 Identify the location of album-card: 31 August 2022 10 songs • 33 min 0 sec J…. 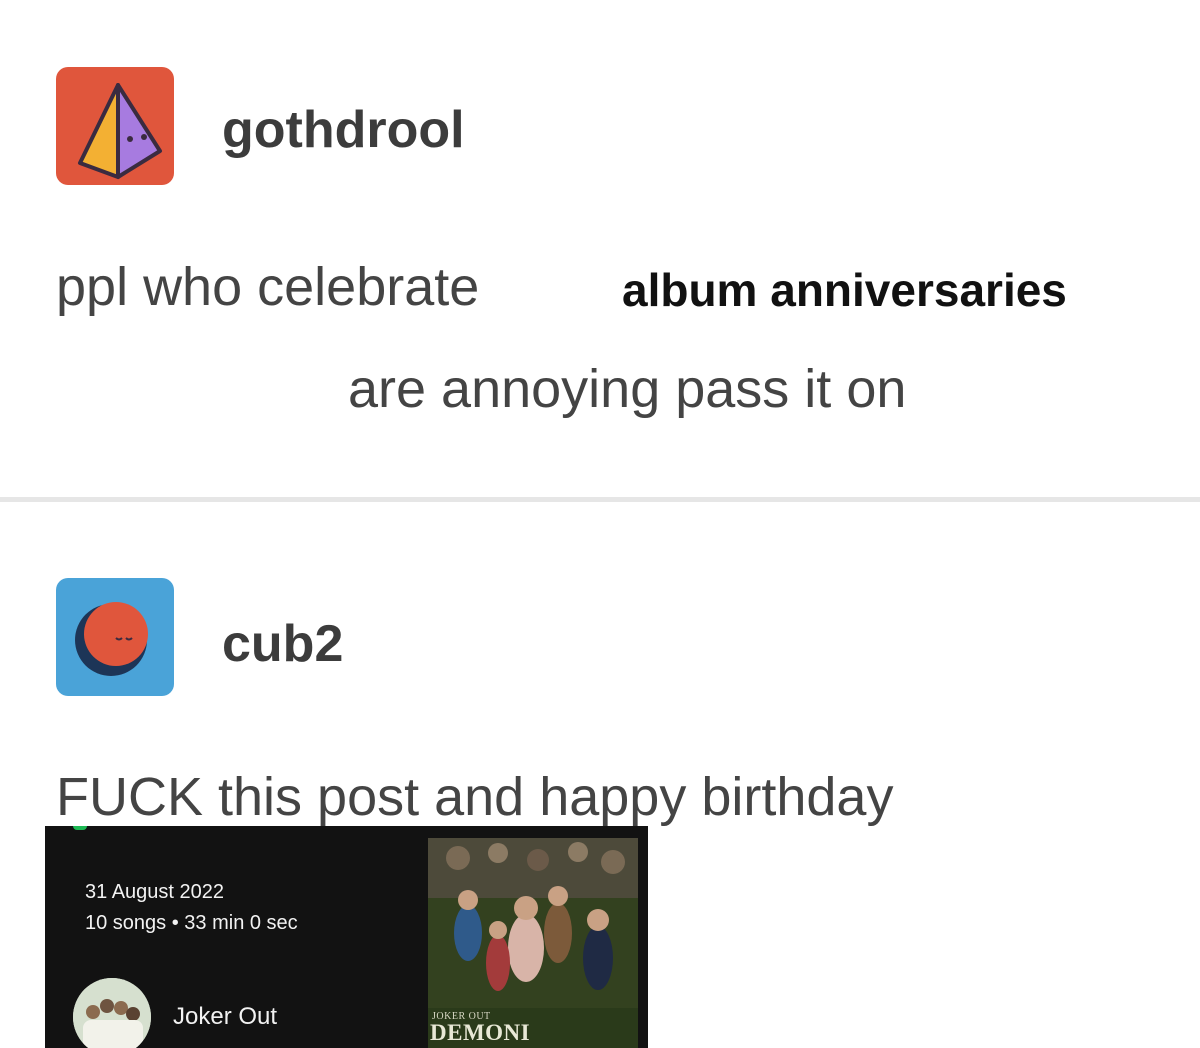
(346, 937).